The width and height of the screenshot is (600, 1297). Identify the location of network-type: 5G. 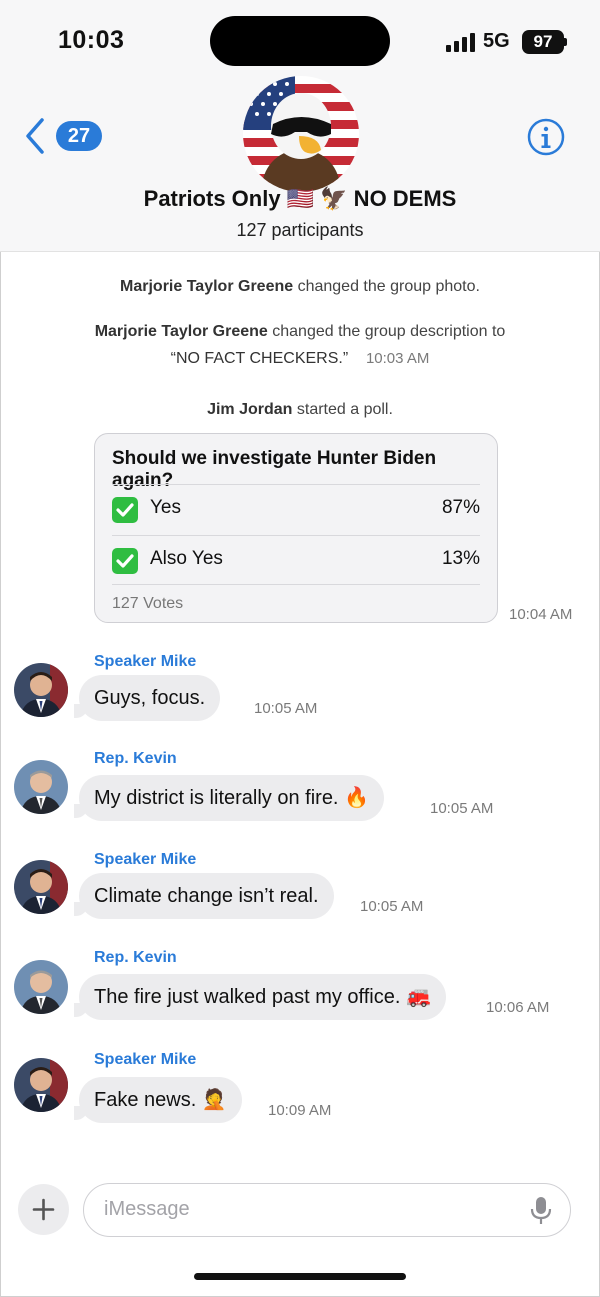
(496, 41).